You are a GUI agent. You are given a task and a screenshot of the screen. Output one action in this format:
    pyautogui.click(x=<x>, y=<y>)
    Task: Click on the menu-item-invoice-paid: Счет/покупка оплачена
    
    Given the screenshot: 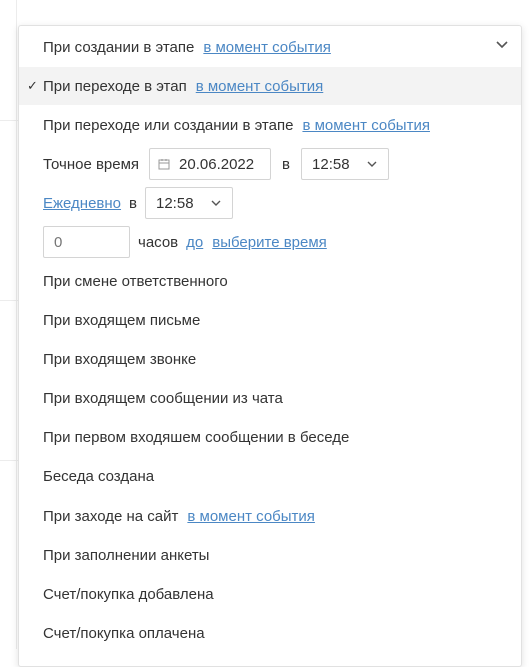 What is the action you would take?
    pyautogui.click(x=270, y=633)
    